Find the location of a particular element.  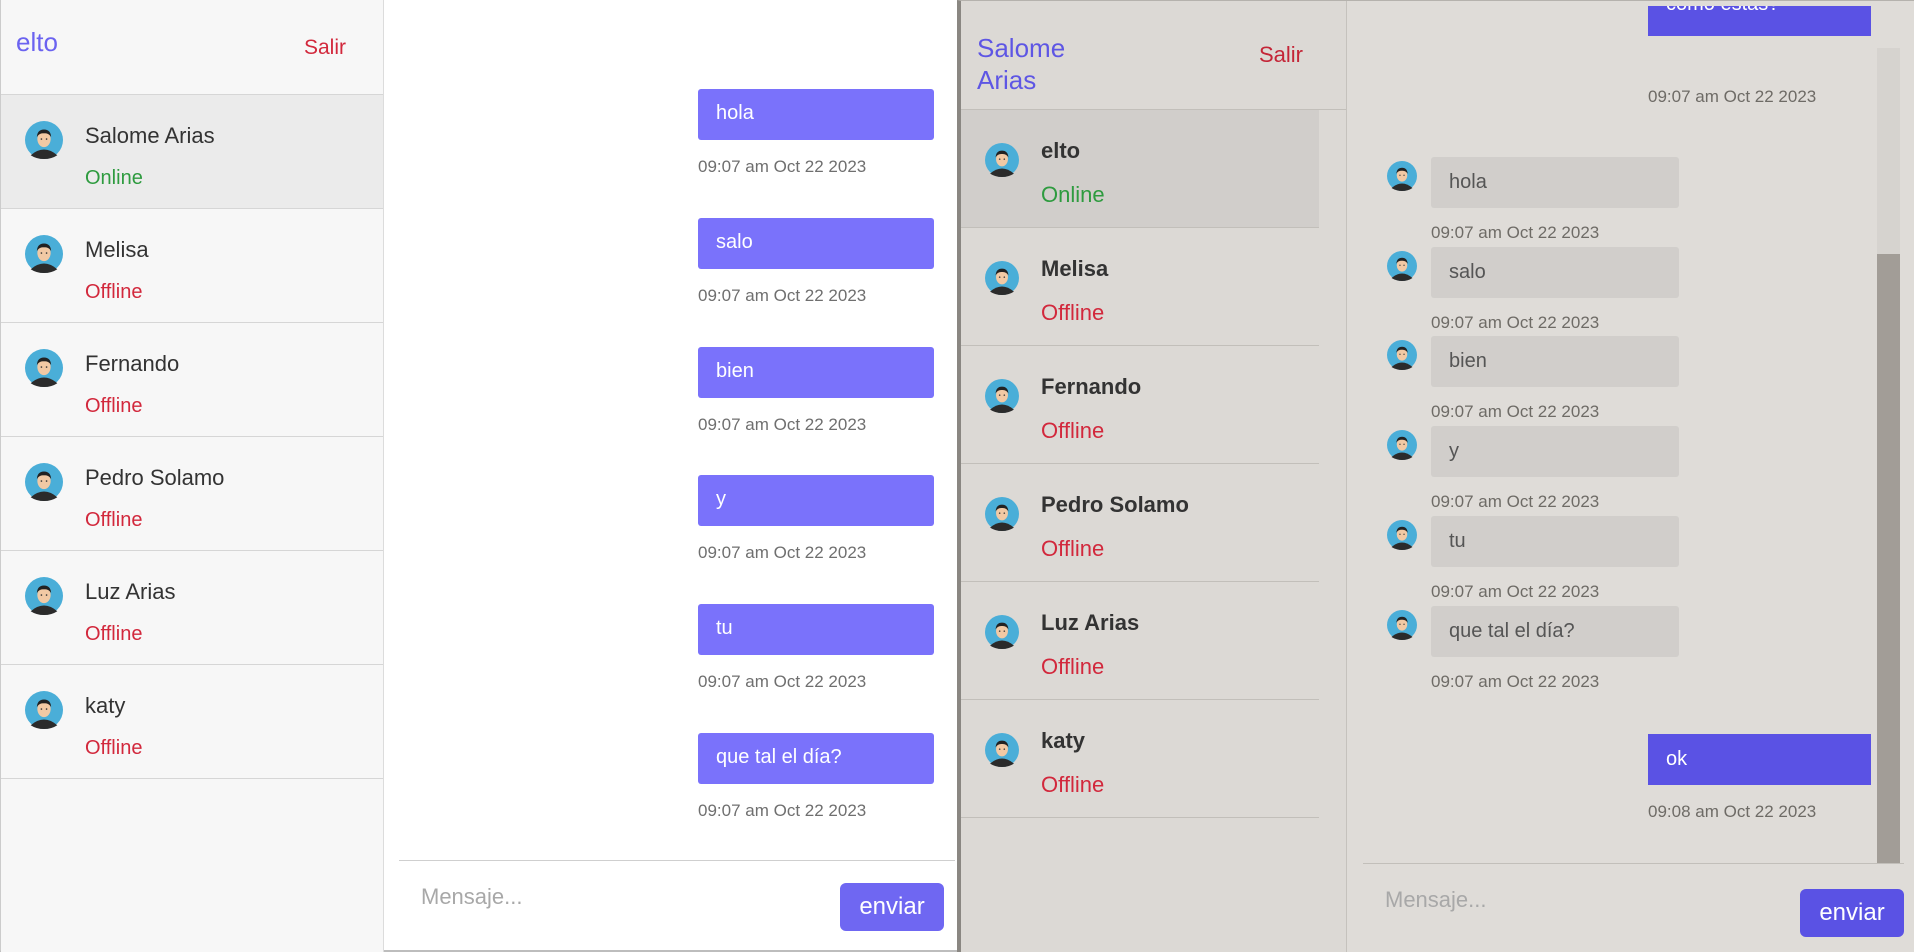

contact-name: Luz Arias is located at coordinates (1090, 622).